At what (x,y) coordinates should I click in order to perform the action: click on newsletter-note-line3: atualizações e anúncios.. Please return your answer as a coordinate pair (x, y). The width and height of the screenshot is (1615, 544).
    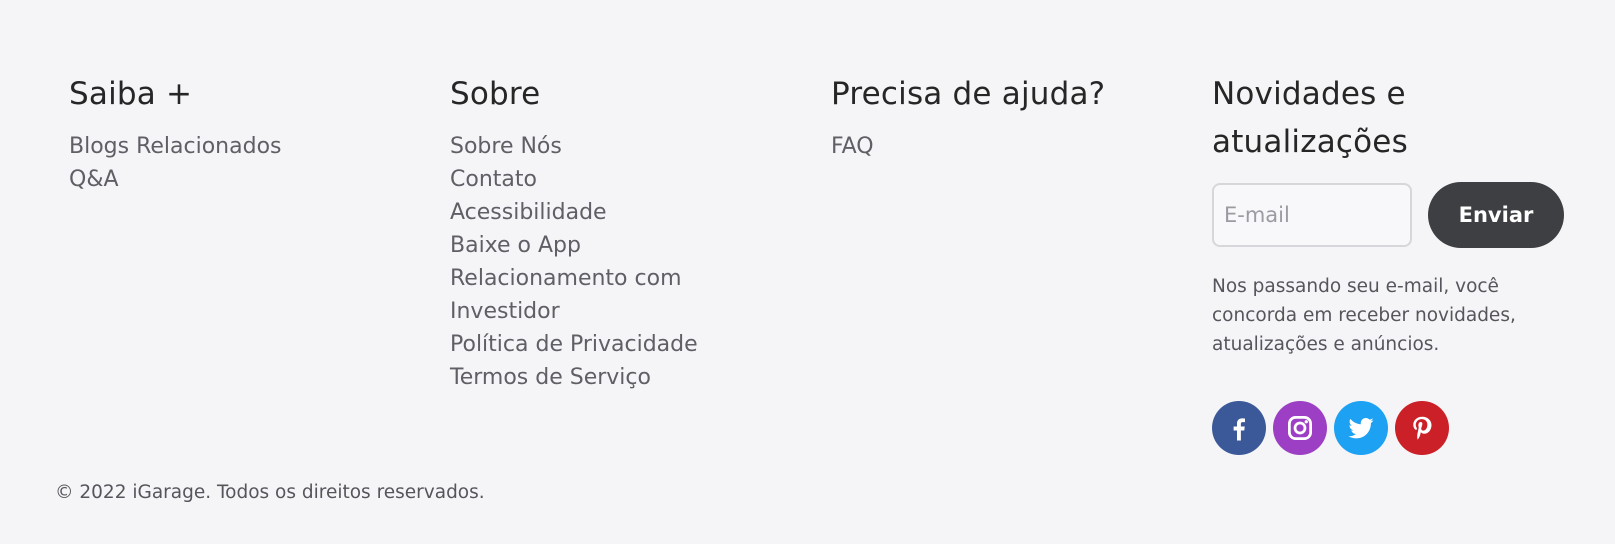
    Looking at the image, I should click on (1326, 344).